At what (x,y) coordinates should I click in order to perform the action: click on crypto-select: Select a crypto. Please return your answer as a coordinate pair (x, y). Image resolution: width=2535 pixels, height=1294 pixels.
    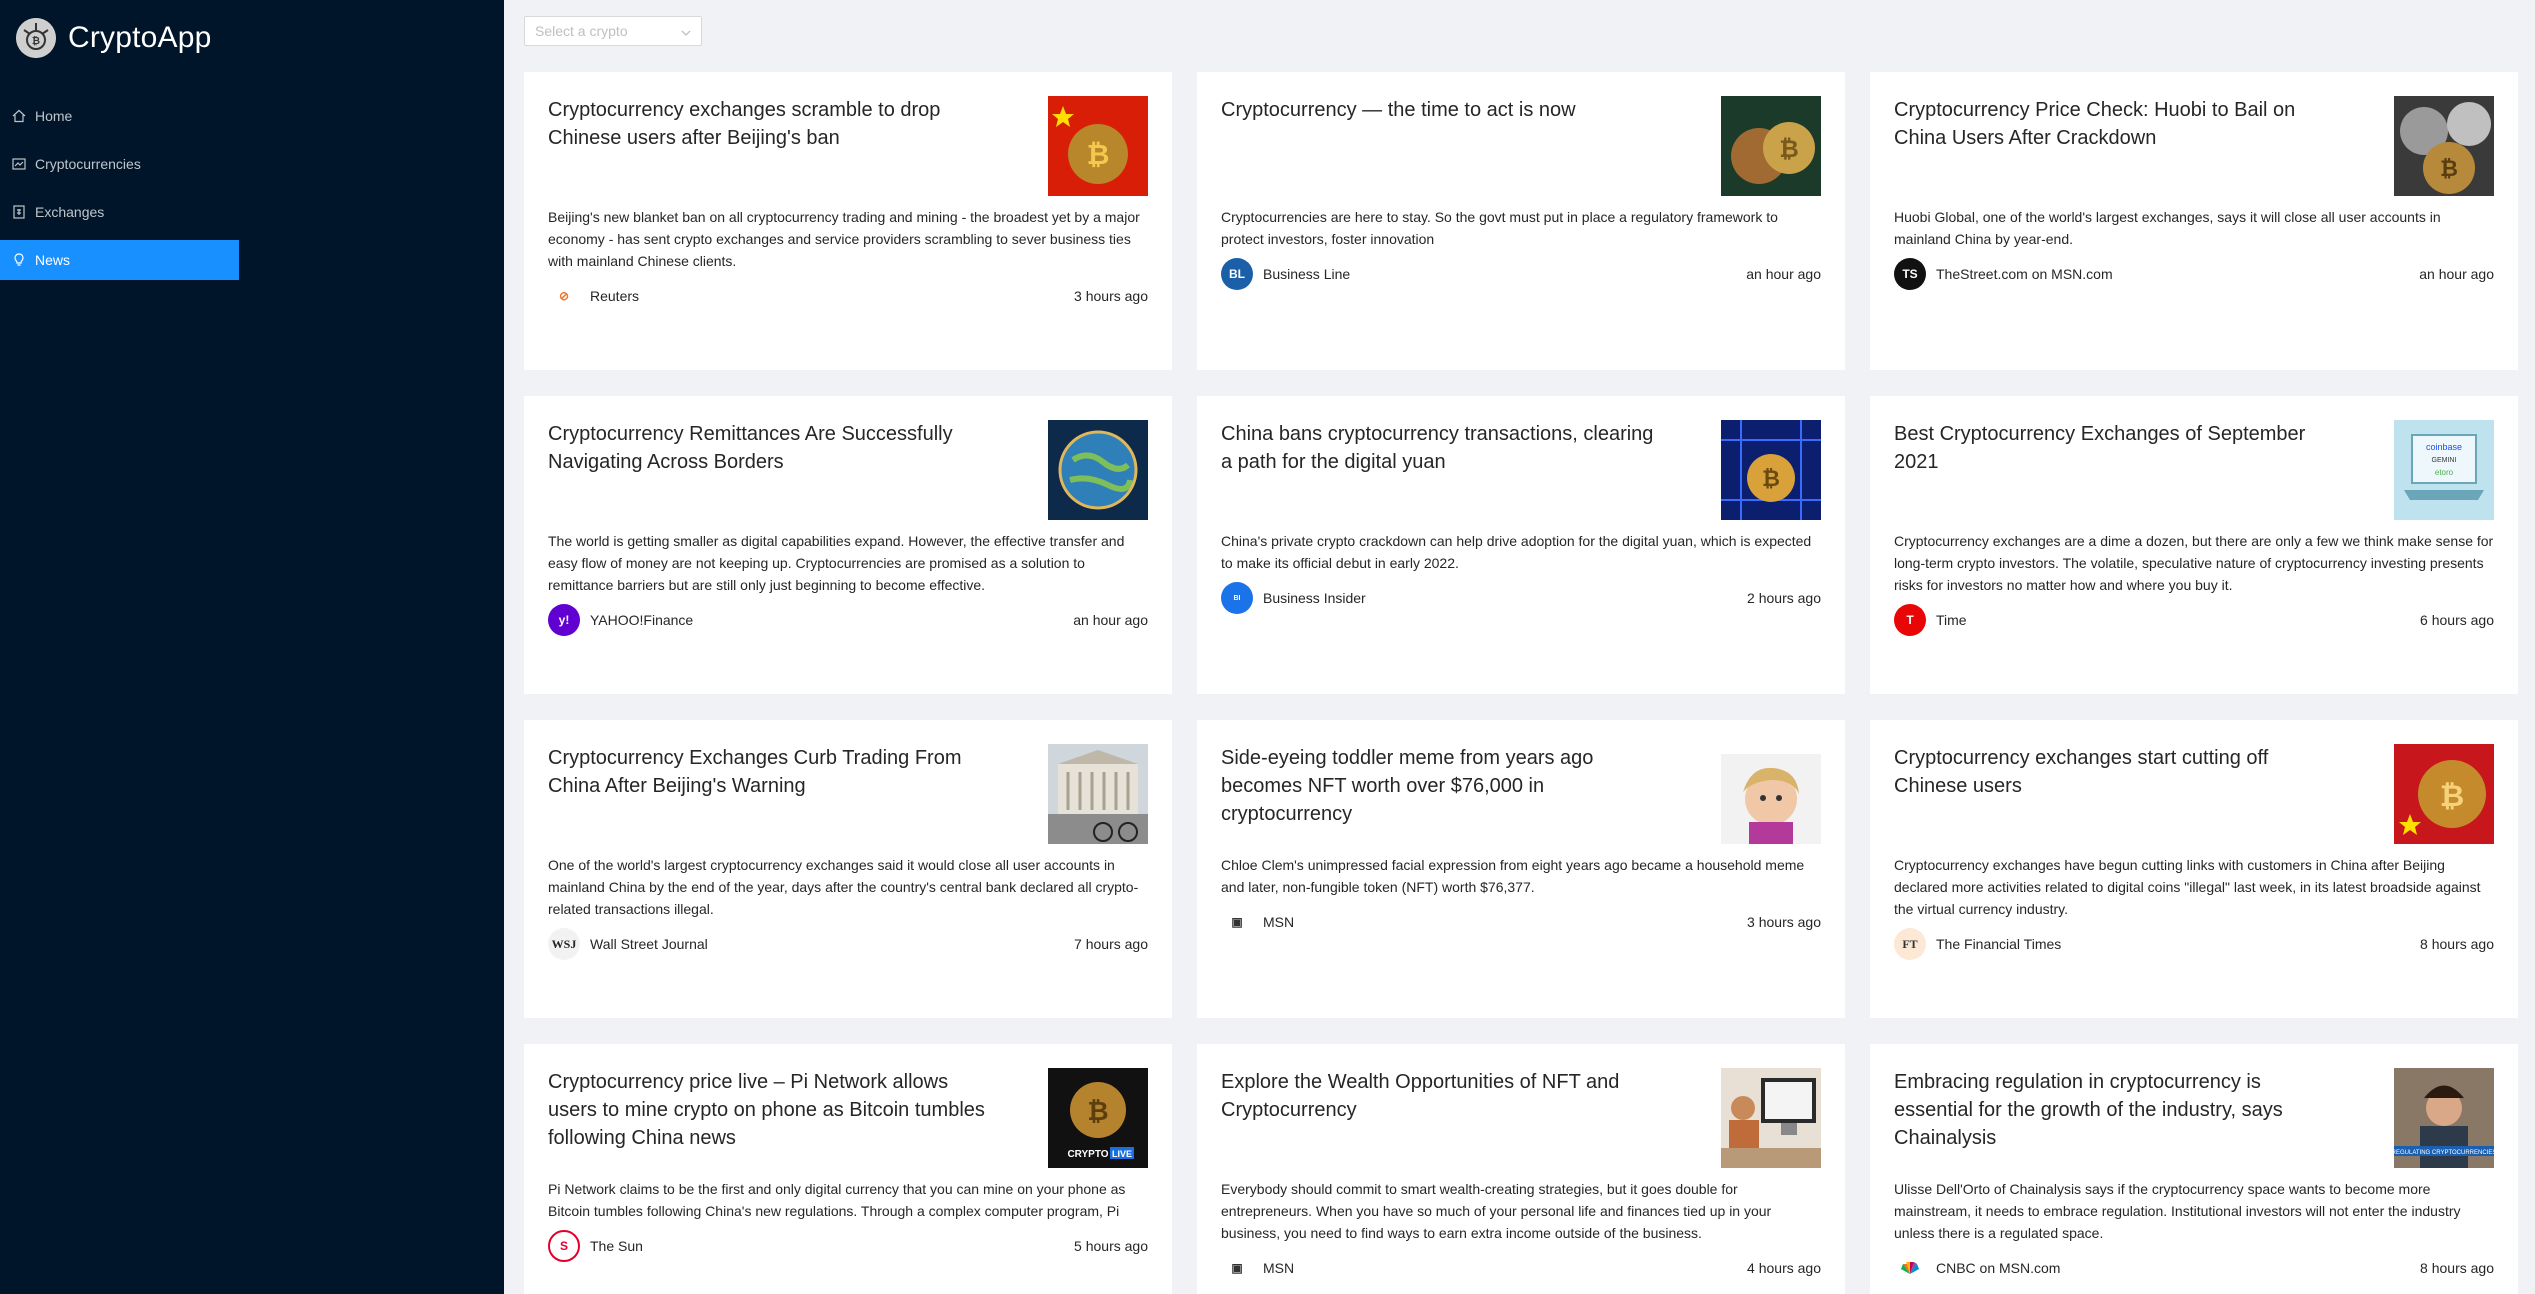
    Looking at the image, I should click on (613, 31).